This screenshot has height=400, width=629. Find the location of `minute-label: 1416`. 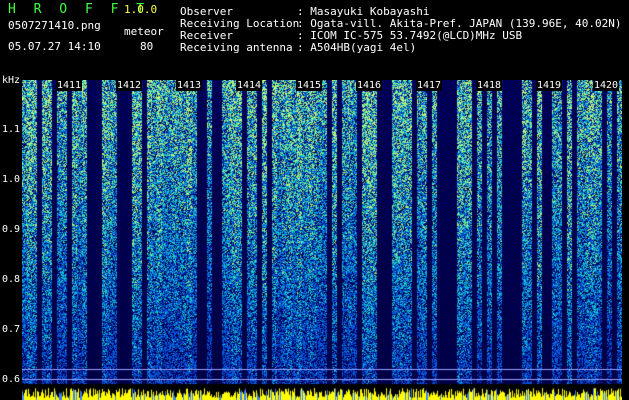

minute-label: 1416 is located at coordinates (369, 85).